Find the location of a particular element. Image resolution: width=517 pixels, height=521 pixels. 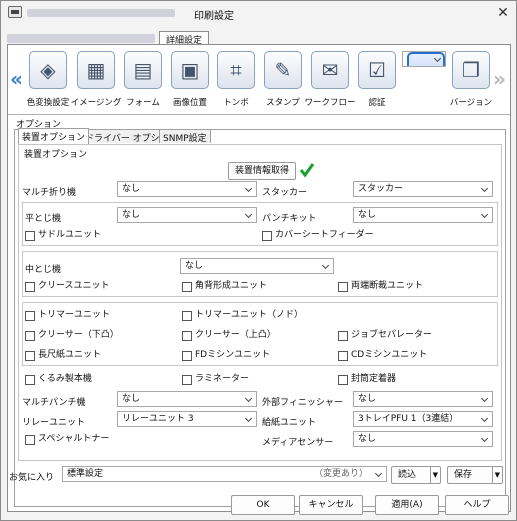

option-category-stamp: ✎ スタンプ is located at coordinates (283, 79).